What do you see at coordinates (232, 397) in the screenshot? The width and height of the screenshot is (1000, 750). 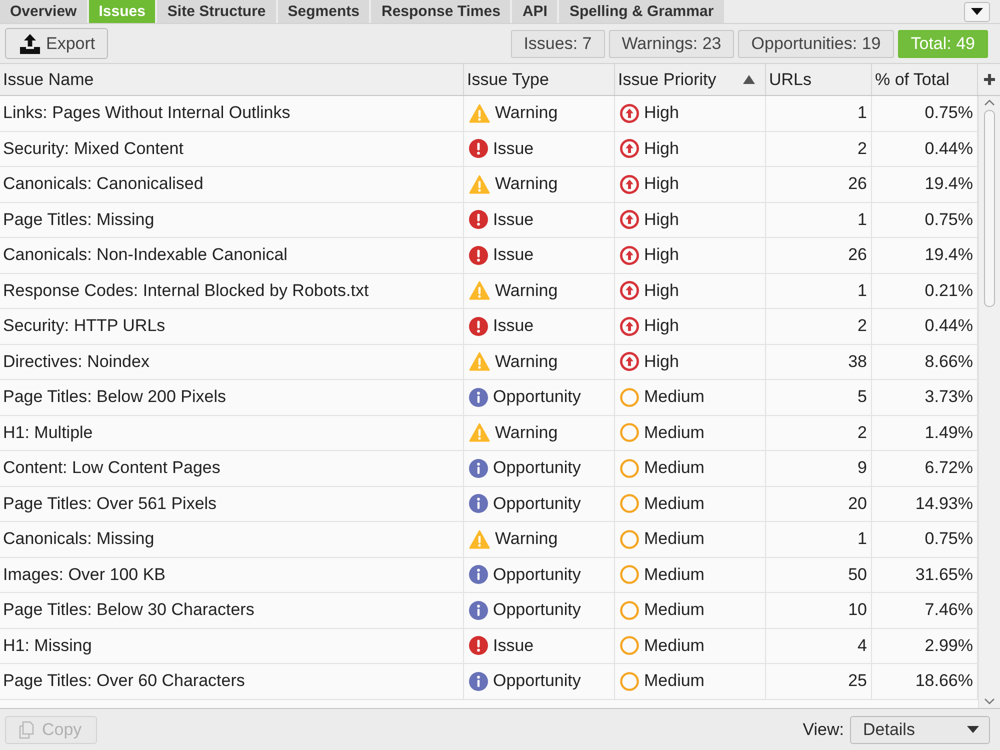 I see `issue-name-cell: Page Titles: Below 200 Pixels` at bounding box center [232, 397].